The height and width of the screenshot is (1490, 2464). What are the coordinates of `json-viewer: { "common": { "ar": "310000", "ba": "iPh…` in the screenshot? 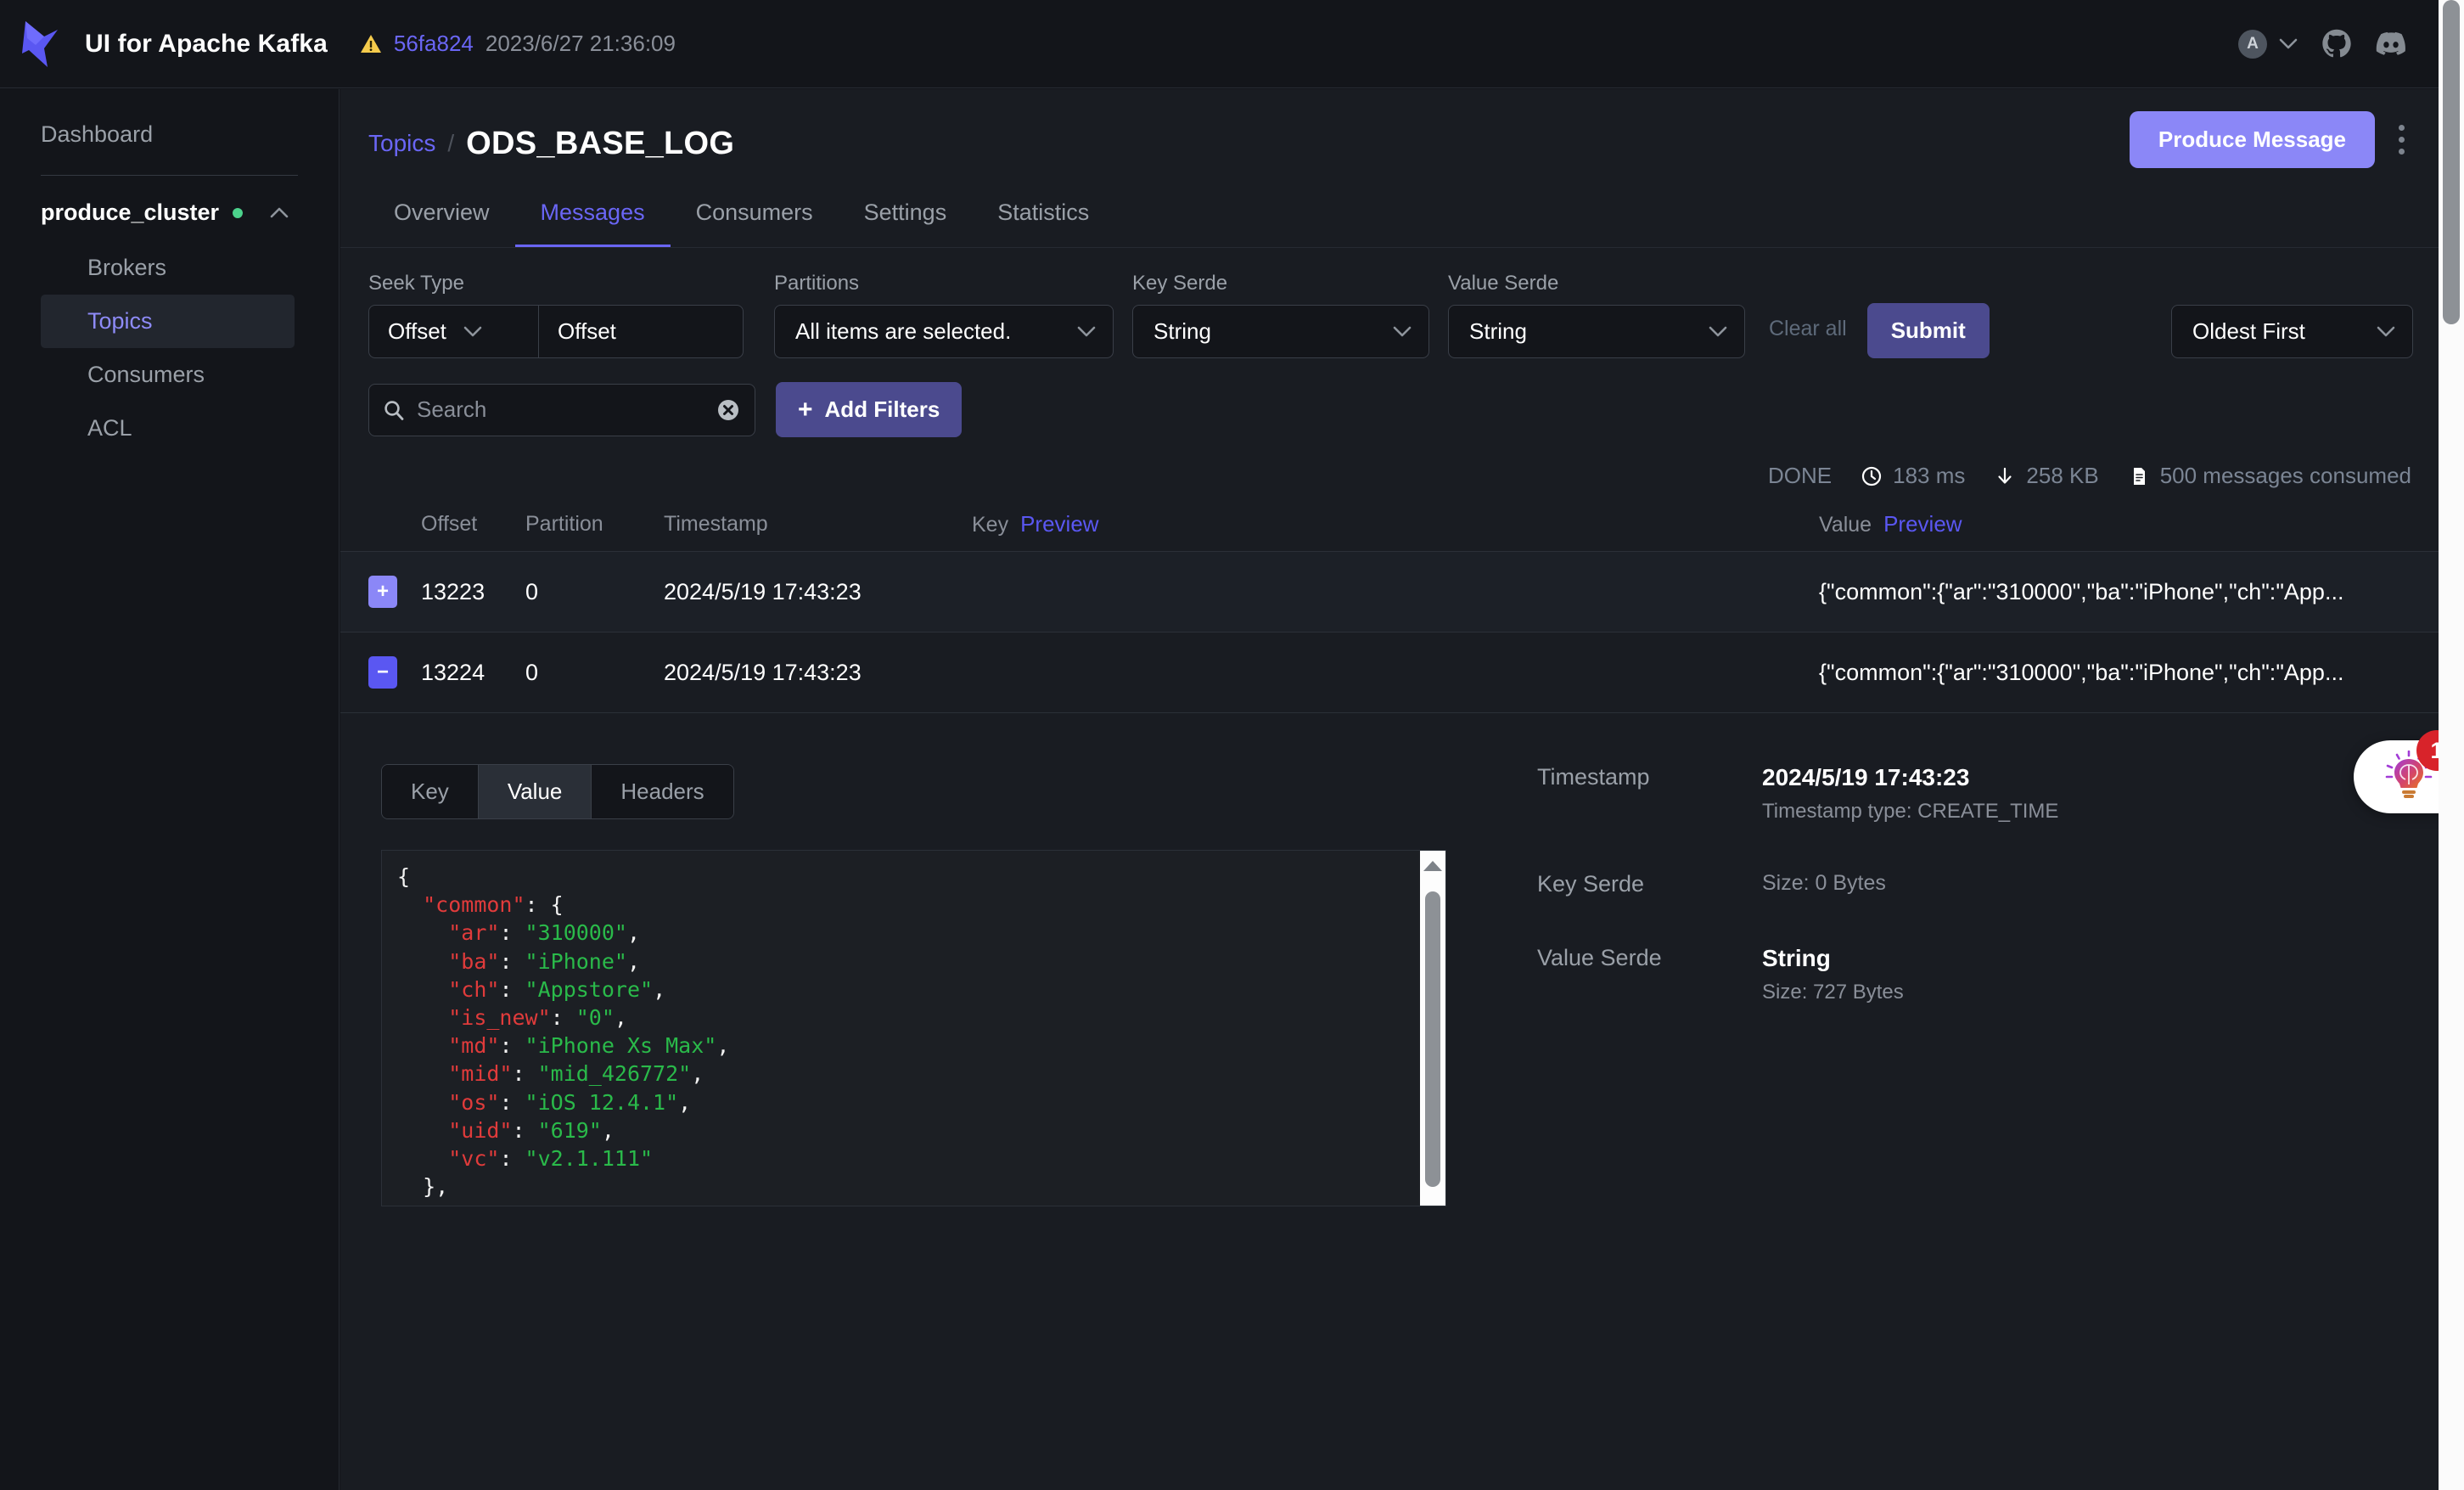 It's located at (914, 1028).